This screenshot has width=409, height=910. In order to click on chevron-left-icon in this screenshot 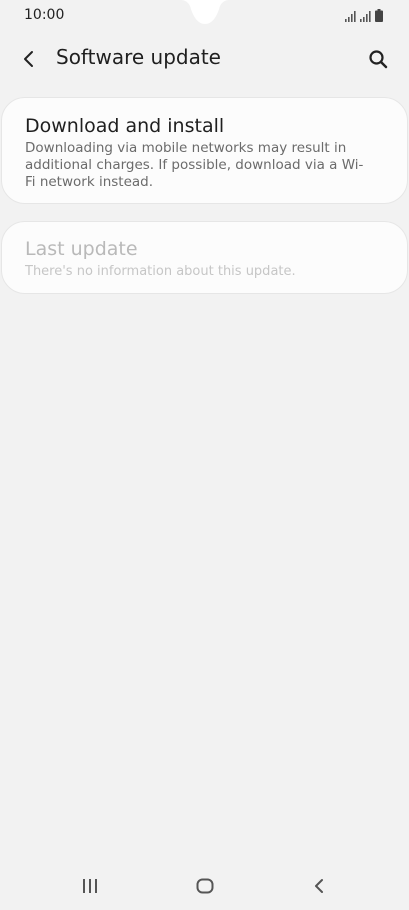, I will do `click(28, 59)`.